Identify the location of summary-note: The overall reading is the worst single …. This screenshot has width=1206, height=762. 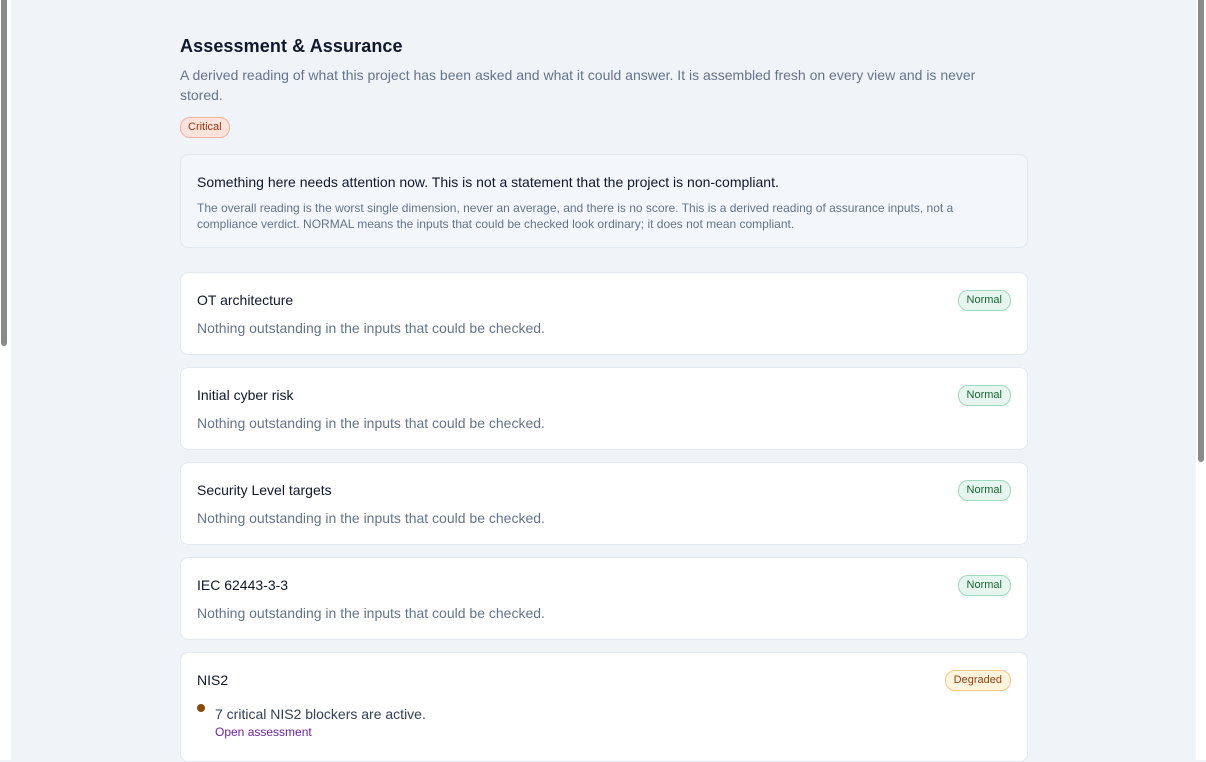
(575, 216).